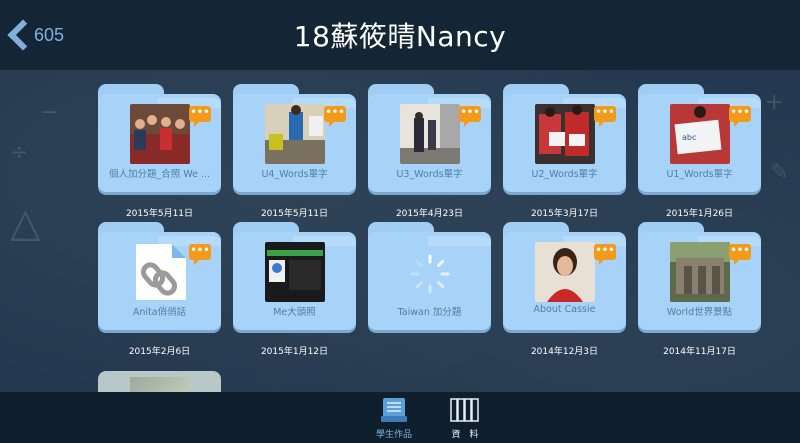 The width and height of the screenshot is (800, 443). What do you see at coordinates (565, 134) in the screenshot?
I see `students-paper-photo-thumbnail` at bounding box center [565, 134].